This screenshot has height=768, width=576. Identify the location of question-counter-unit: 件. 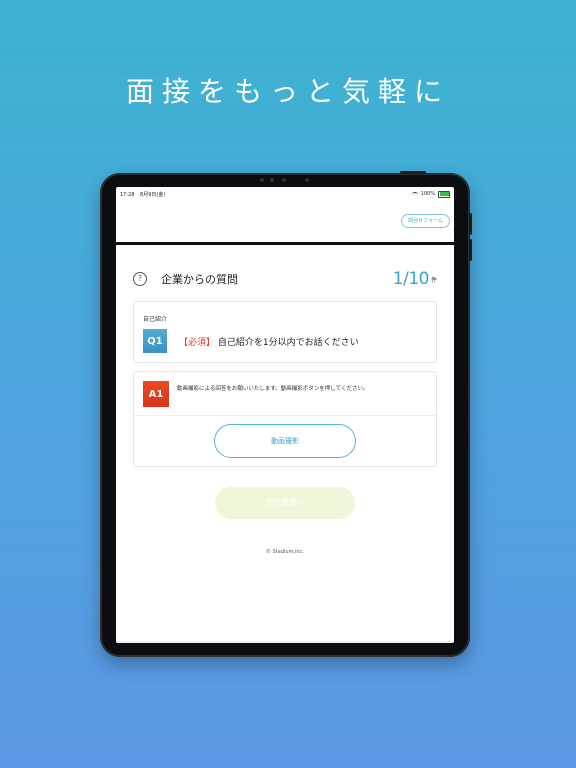
(433, 280).